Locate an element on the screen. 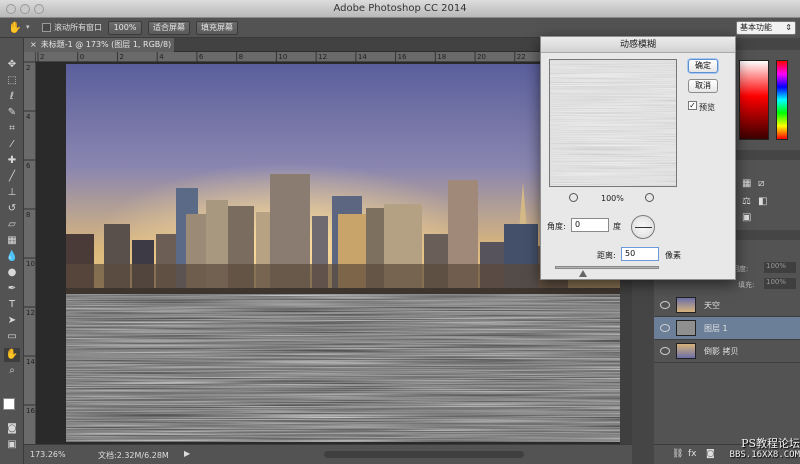 This screenshot has width=800, height=464. workspace-select: 基本功能 ⇕ is located at coordinates (766, 28).